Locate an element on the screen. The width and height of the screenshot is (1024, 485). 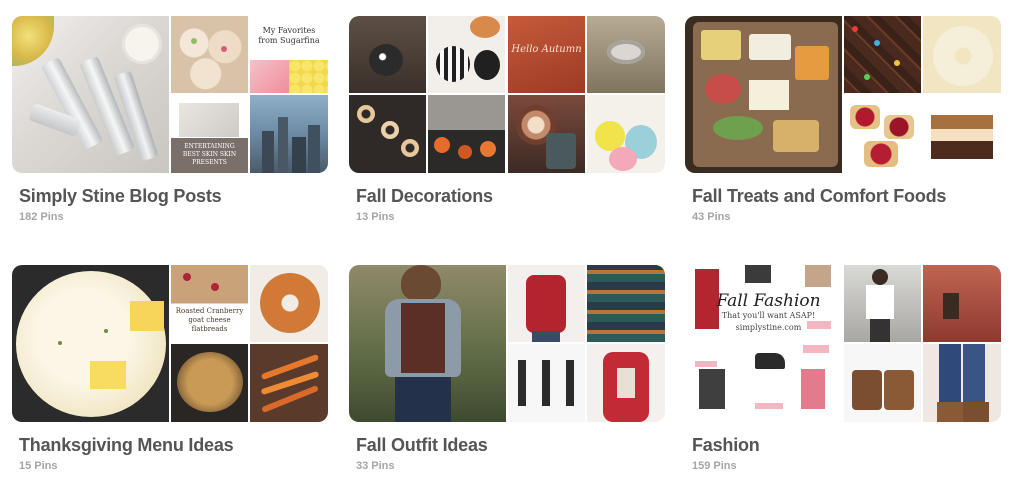
cover-image-boots is located at coordinates (546, 383).